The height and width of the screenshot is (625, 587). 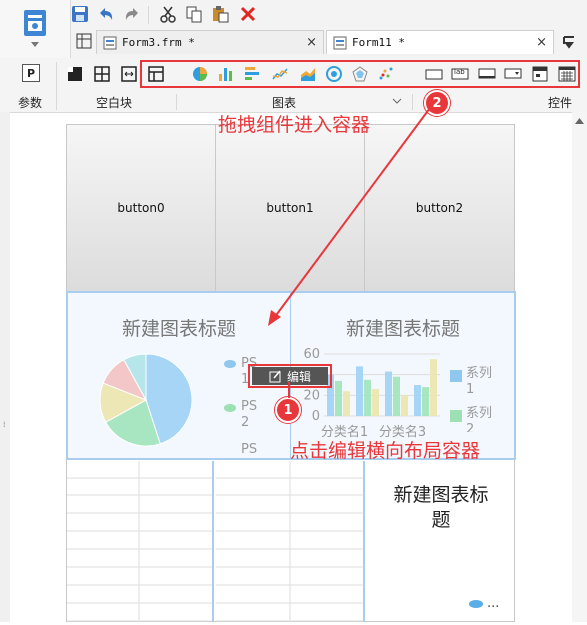 I want to click on vertical-scrollbar, so click(x=579, y=367).